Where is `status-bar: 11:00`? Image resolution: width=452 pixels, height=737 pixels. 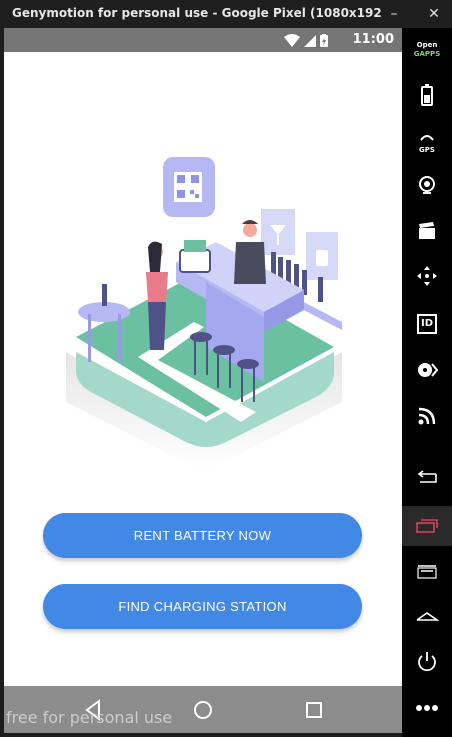
status-bar: 11:00 is located at coordinates (203, 40).